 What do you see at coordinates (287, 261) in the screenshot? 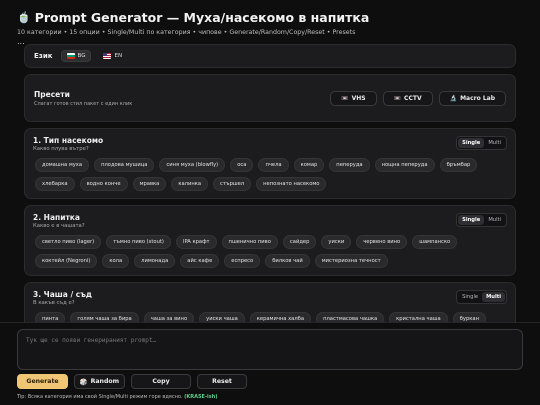
I see `option-chip: билков чай` at bounding box center [287, 261].